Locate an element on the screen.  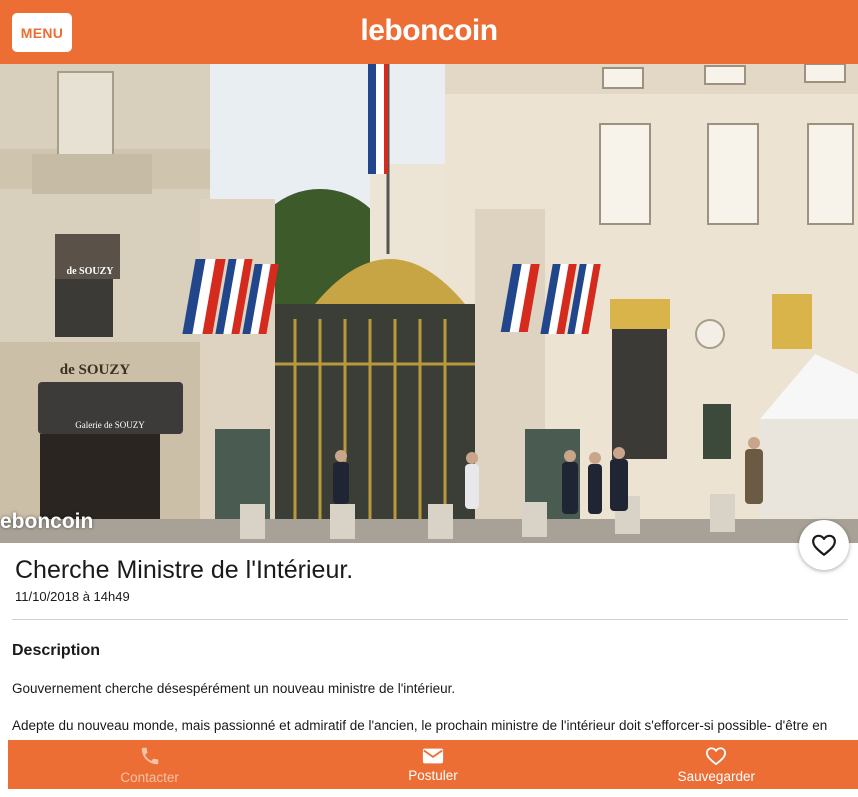
apply-button: Postuler is located at coordinates (432, 764).